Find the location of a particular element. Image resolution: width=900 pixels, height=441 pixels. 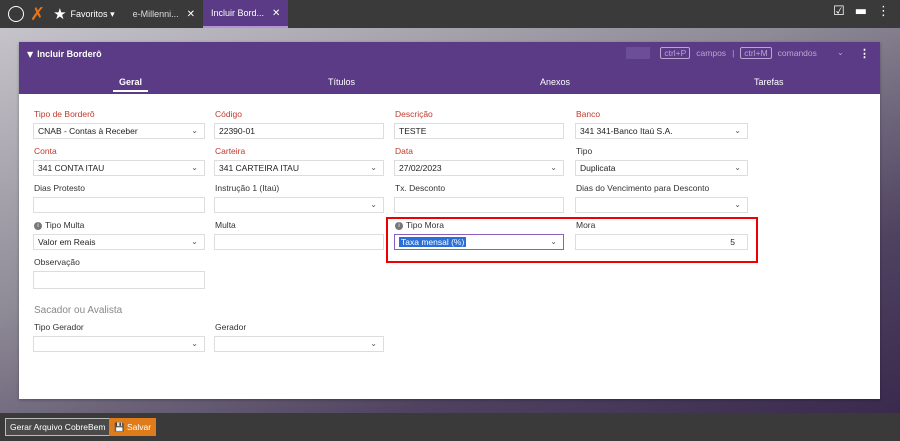

tx-desconto-field is located at coordinates (479, 205).